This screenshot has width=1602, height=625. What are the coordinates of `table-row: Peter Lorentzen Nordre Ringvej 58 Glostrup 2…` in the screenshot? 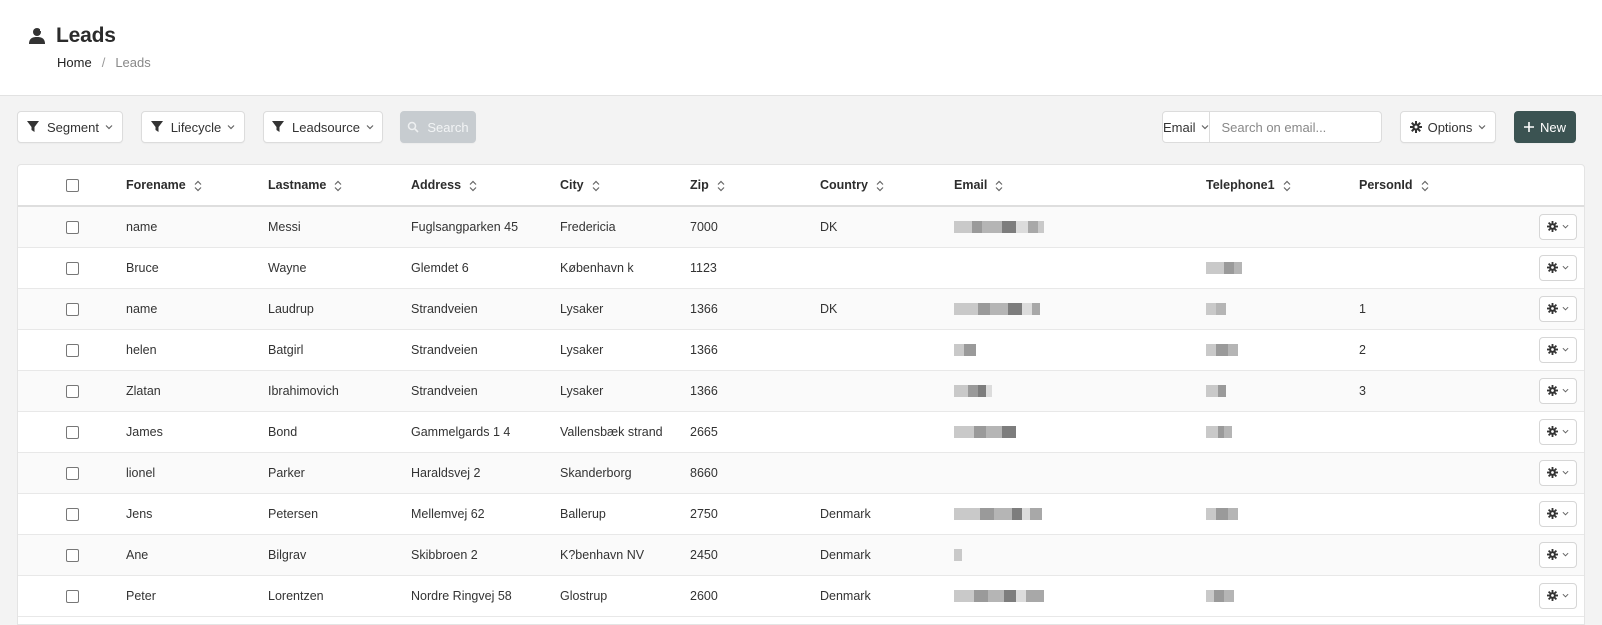 It's located at (801, 595).